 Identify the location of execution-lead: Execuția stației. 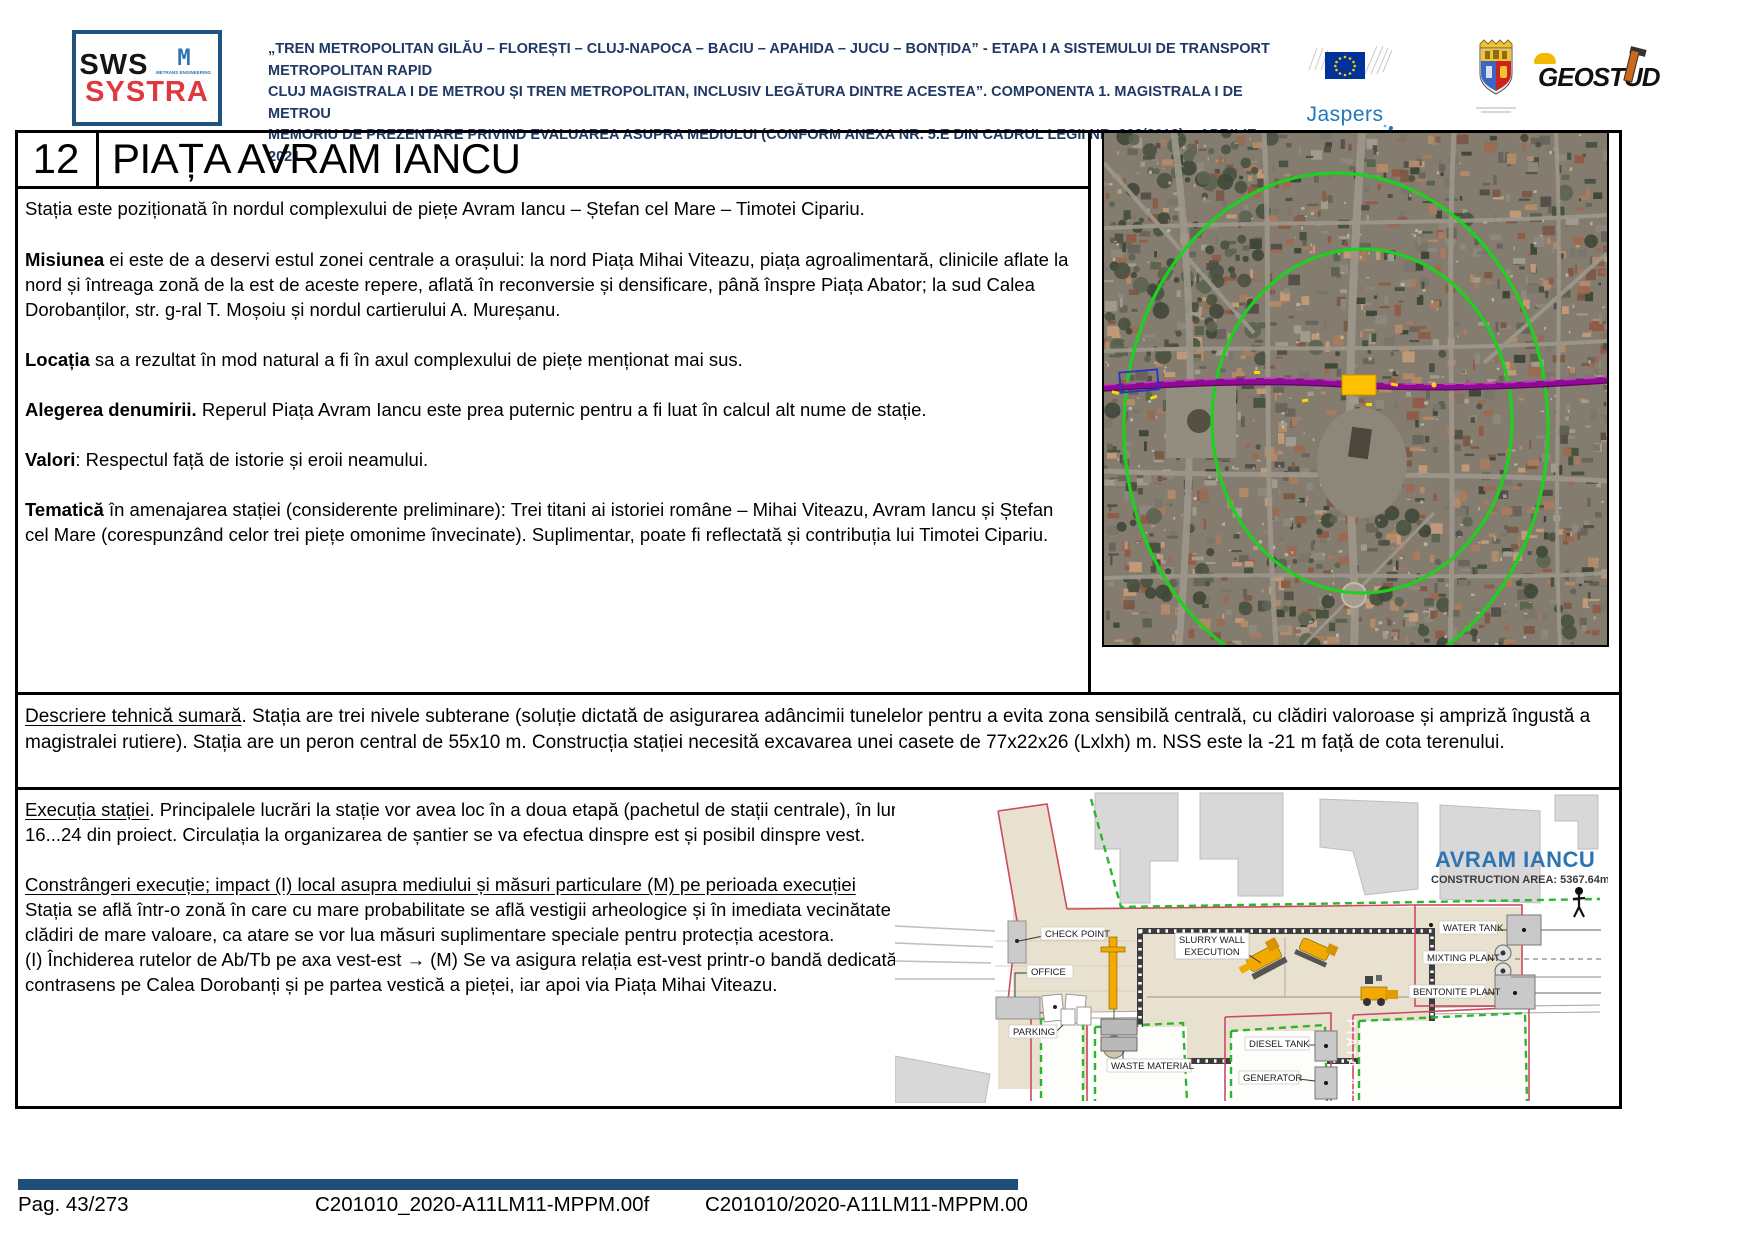
(87, 809).